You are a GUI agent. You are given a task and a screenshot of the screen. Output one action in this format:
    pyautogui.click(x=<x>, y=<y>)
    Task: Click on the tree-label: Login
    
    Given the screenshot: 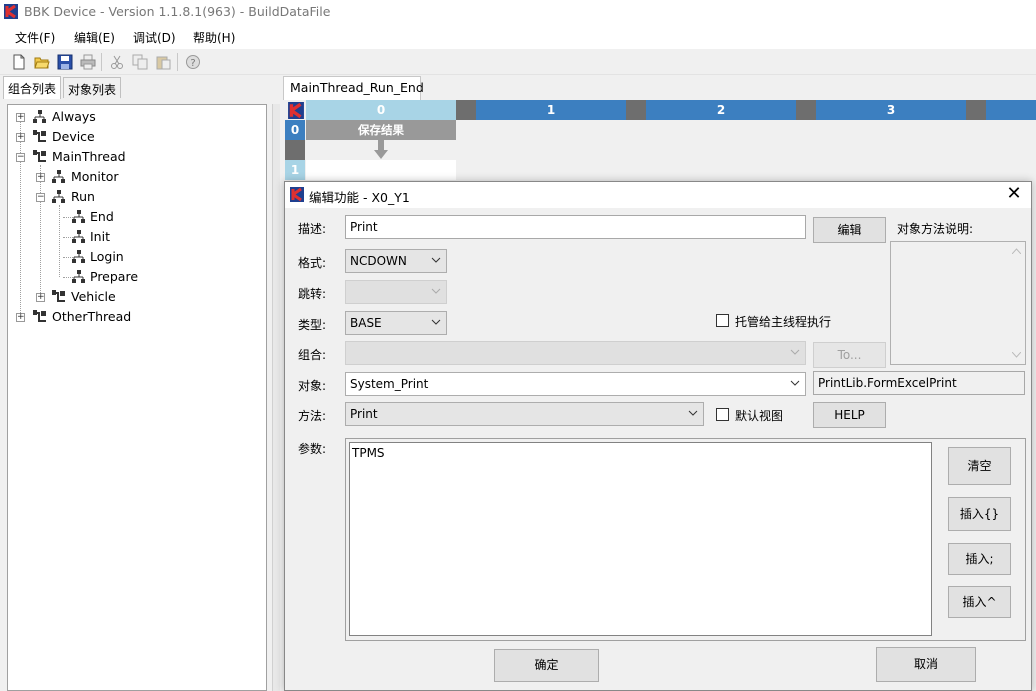 What is the action you would take?
    pyautogui.click(x=107, y=256)
    